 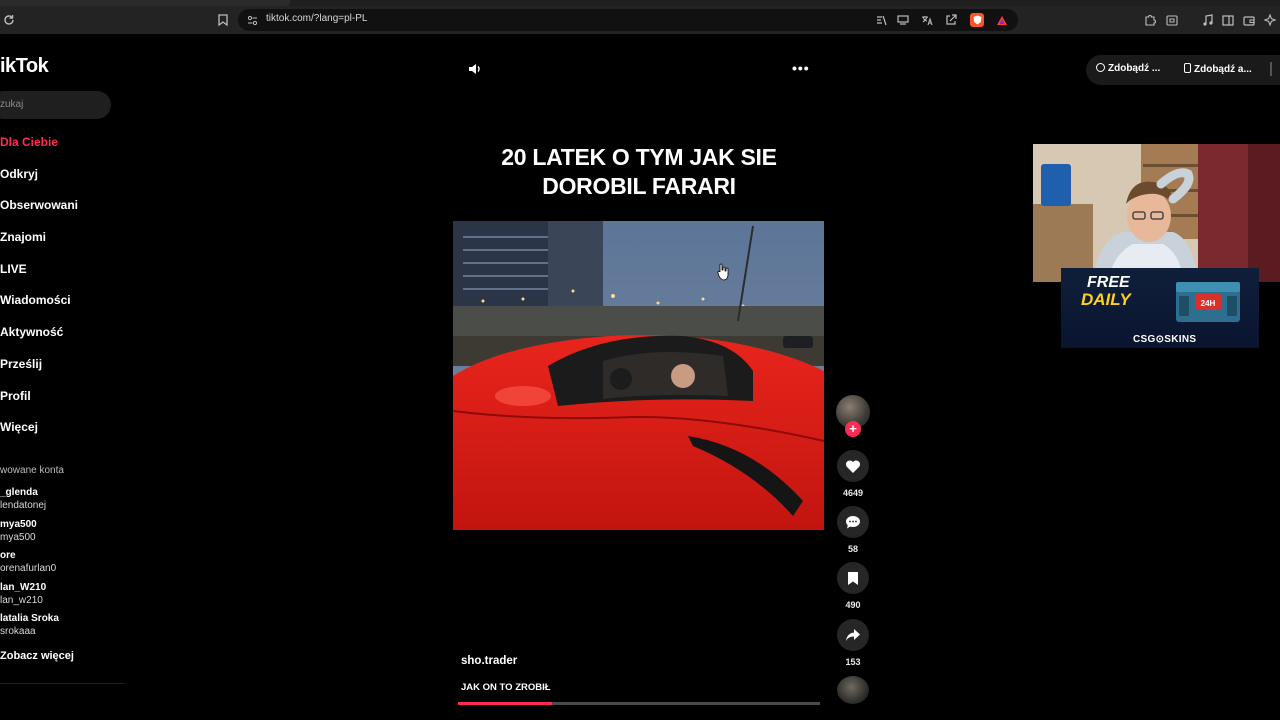 What do you see at coordinates (505, 703) in the screenshot?
I see `video-progress-fill` at bounding box center [505, 703].